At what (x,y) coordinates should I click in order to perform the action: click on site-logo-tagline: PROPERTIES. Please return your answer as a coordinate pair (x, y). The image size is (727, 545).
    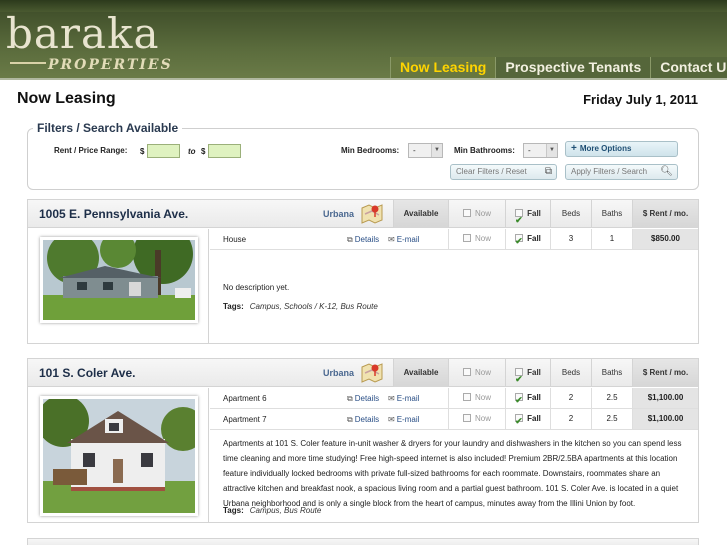
    Looking at the image, I should click on (110, 65).